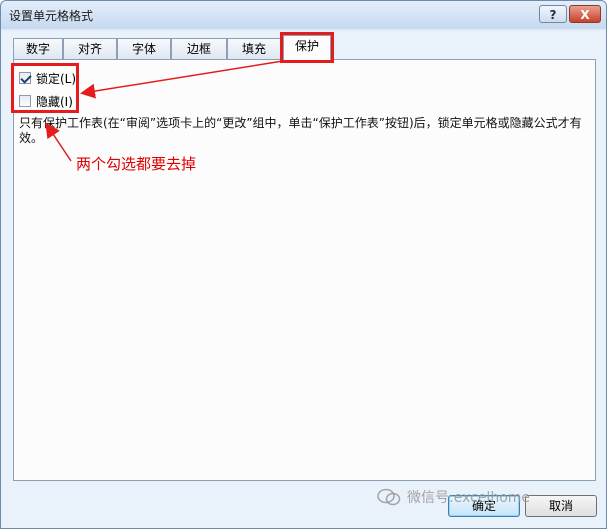 This screenshot has height=530, width=607. What do you see at coordinates (58, 142) in the screenshot?
I see `arrow-annotation-to-checkboxes` at bounding box center [58, 142].